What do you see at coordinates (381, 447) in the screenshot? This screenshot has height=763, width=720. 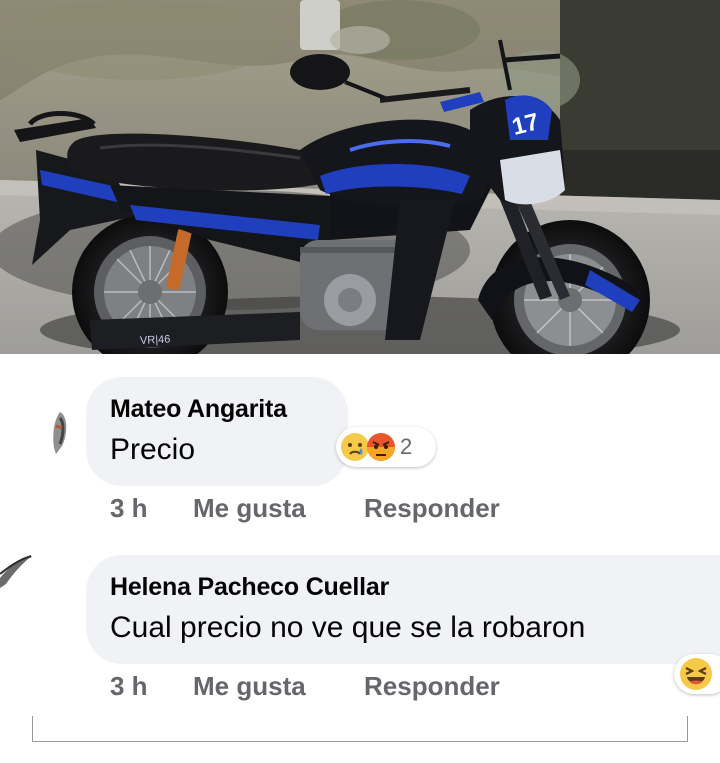 I see `angry-face-icon` at bounding box center [381, 447].